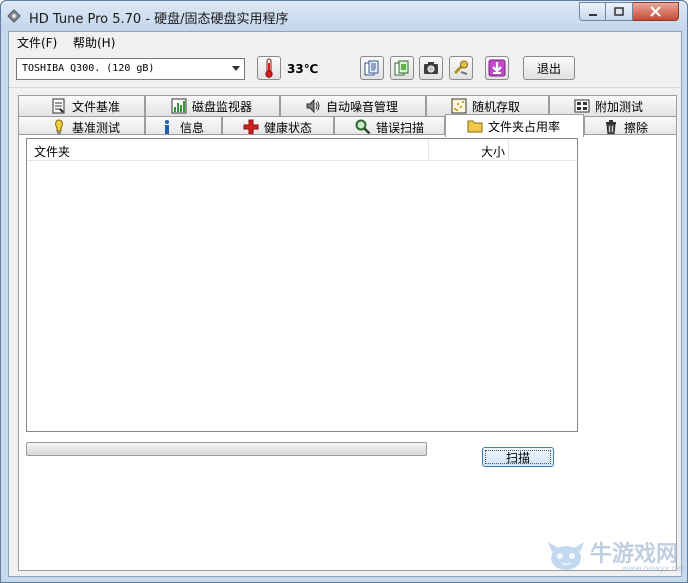 Image resolution: width=688 pixels, height=583 pixels. I want to click on close-icon, so click(655, 11).